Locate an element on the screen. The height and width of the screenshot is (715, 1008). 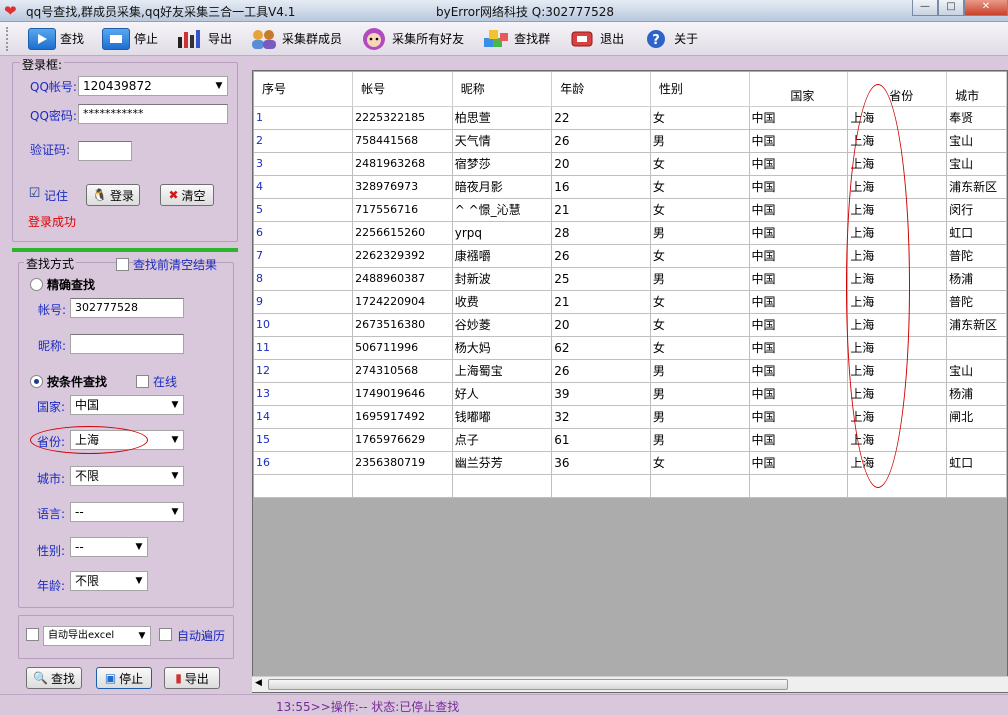
clear-button: ✖ 清空 is located at coordinates (187, 195).